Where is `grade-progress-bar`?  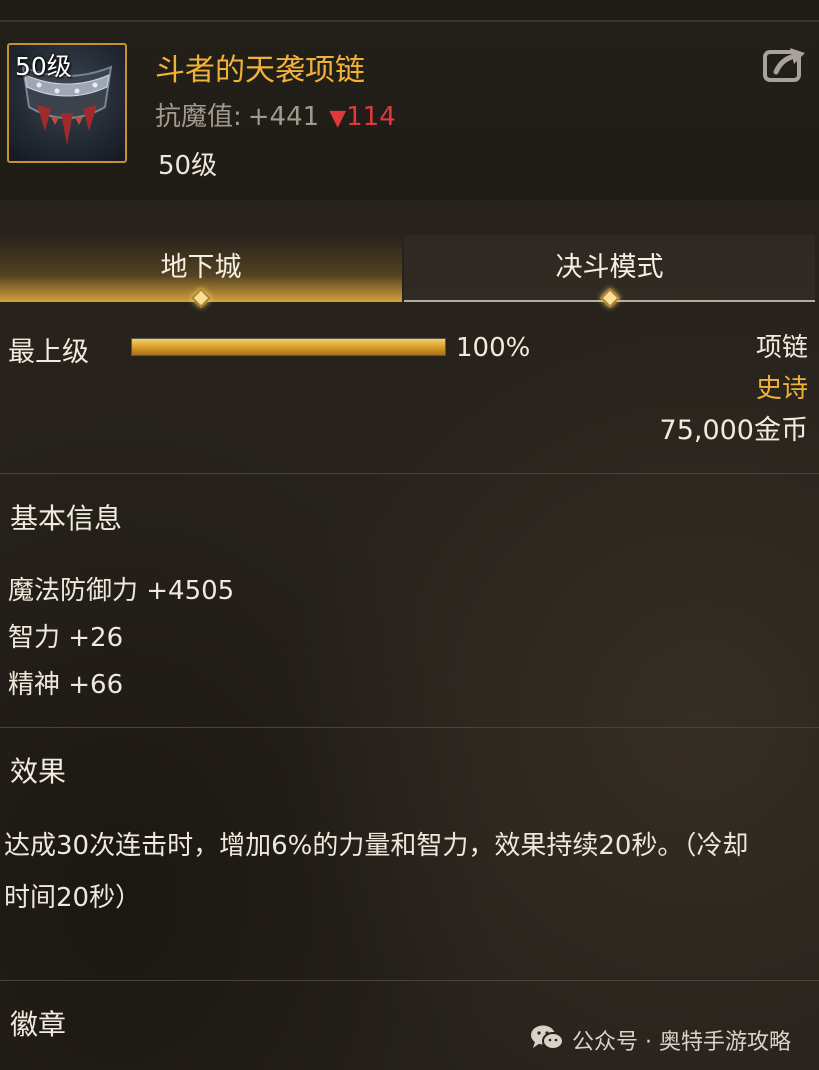
grade-progress-bar is located at coordinates (288, 347).